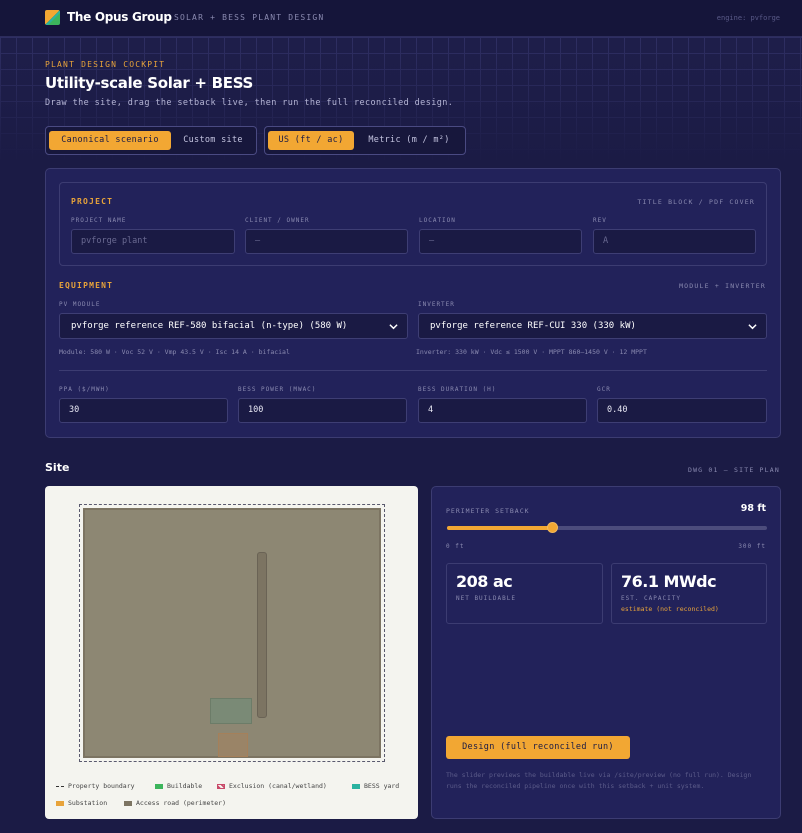  I want to click on location-label: LOCATION, so click(437, 220).